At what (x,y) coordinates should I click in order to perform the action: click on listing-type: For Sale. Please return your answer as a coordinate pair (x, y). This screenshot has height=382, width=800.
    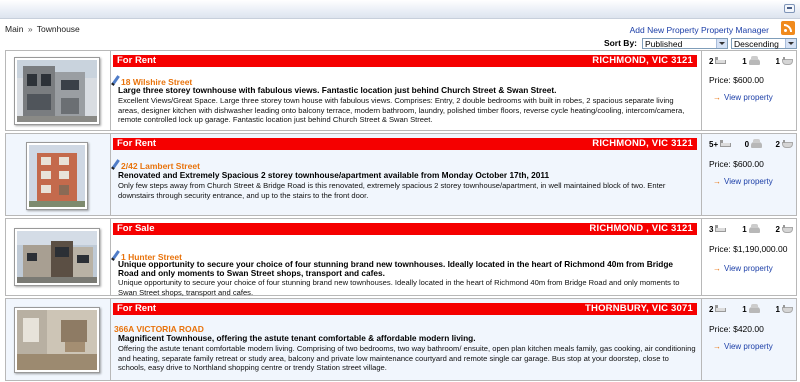
    Looking at the image, I should click on (136, 228).